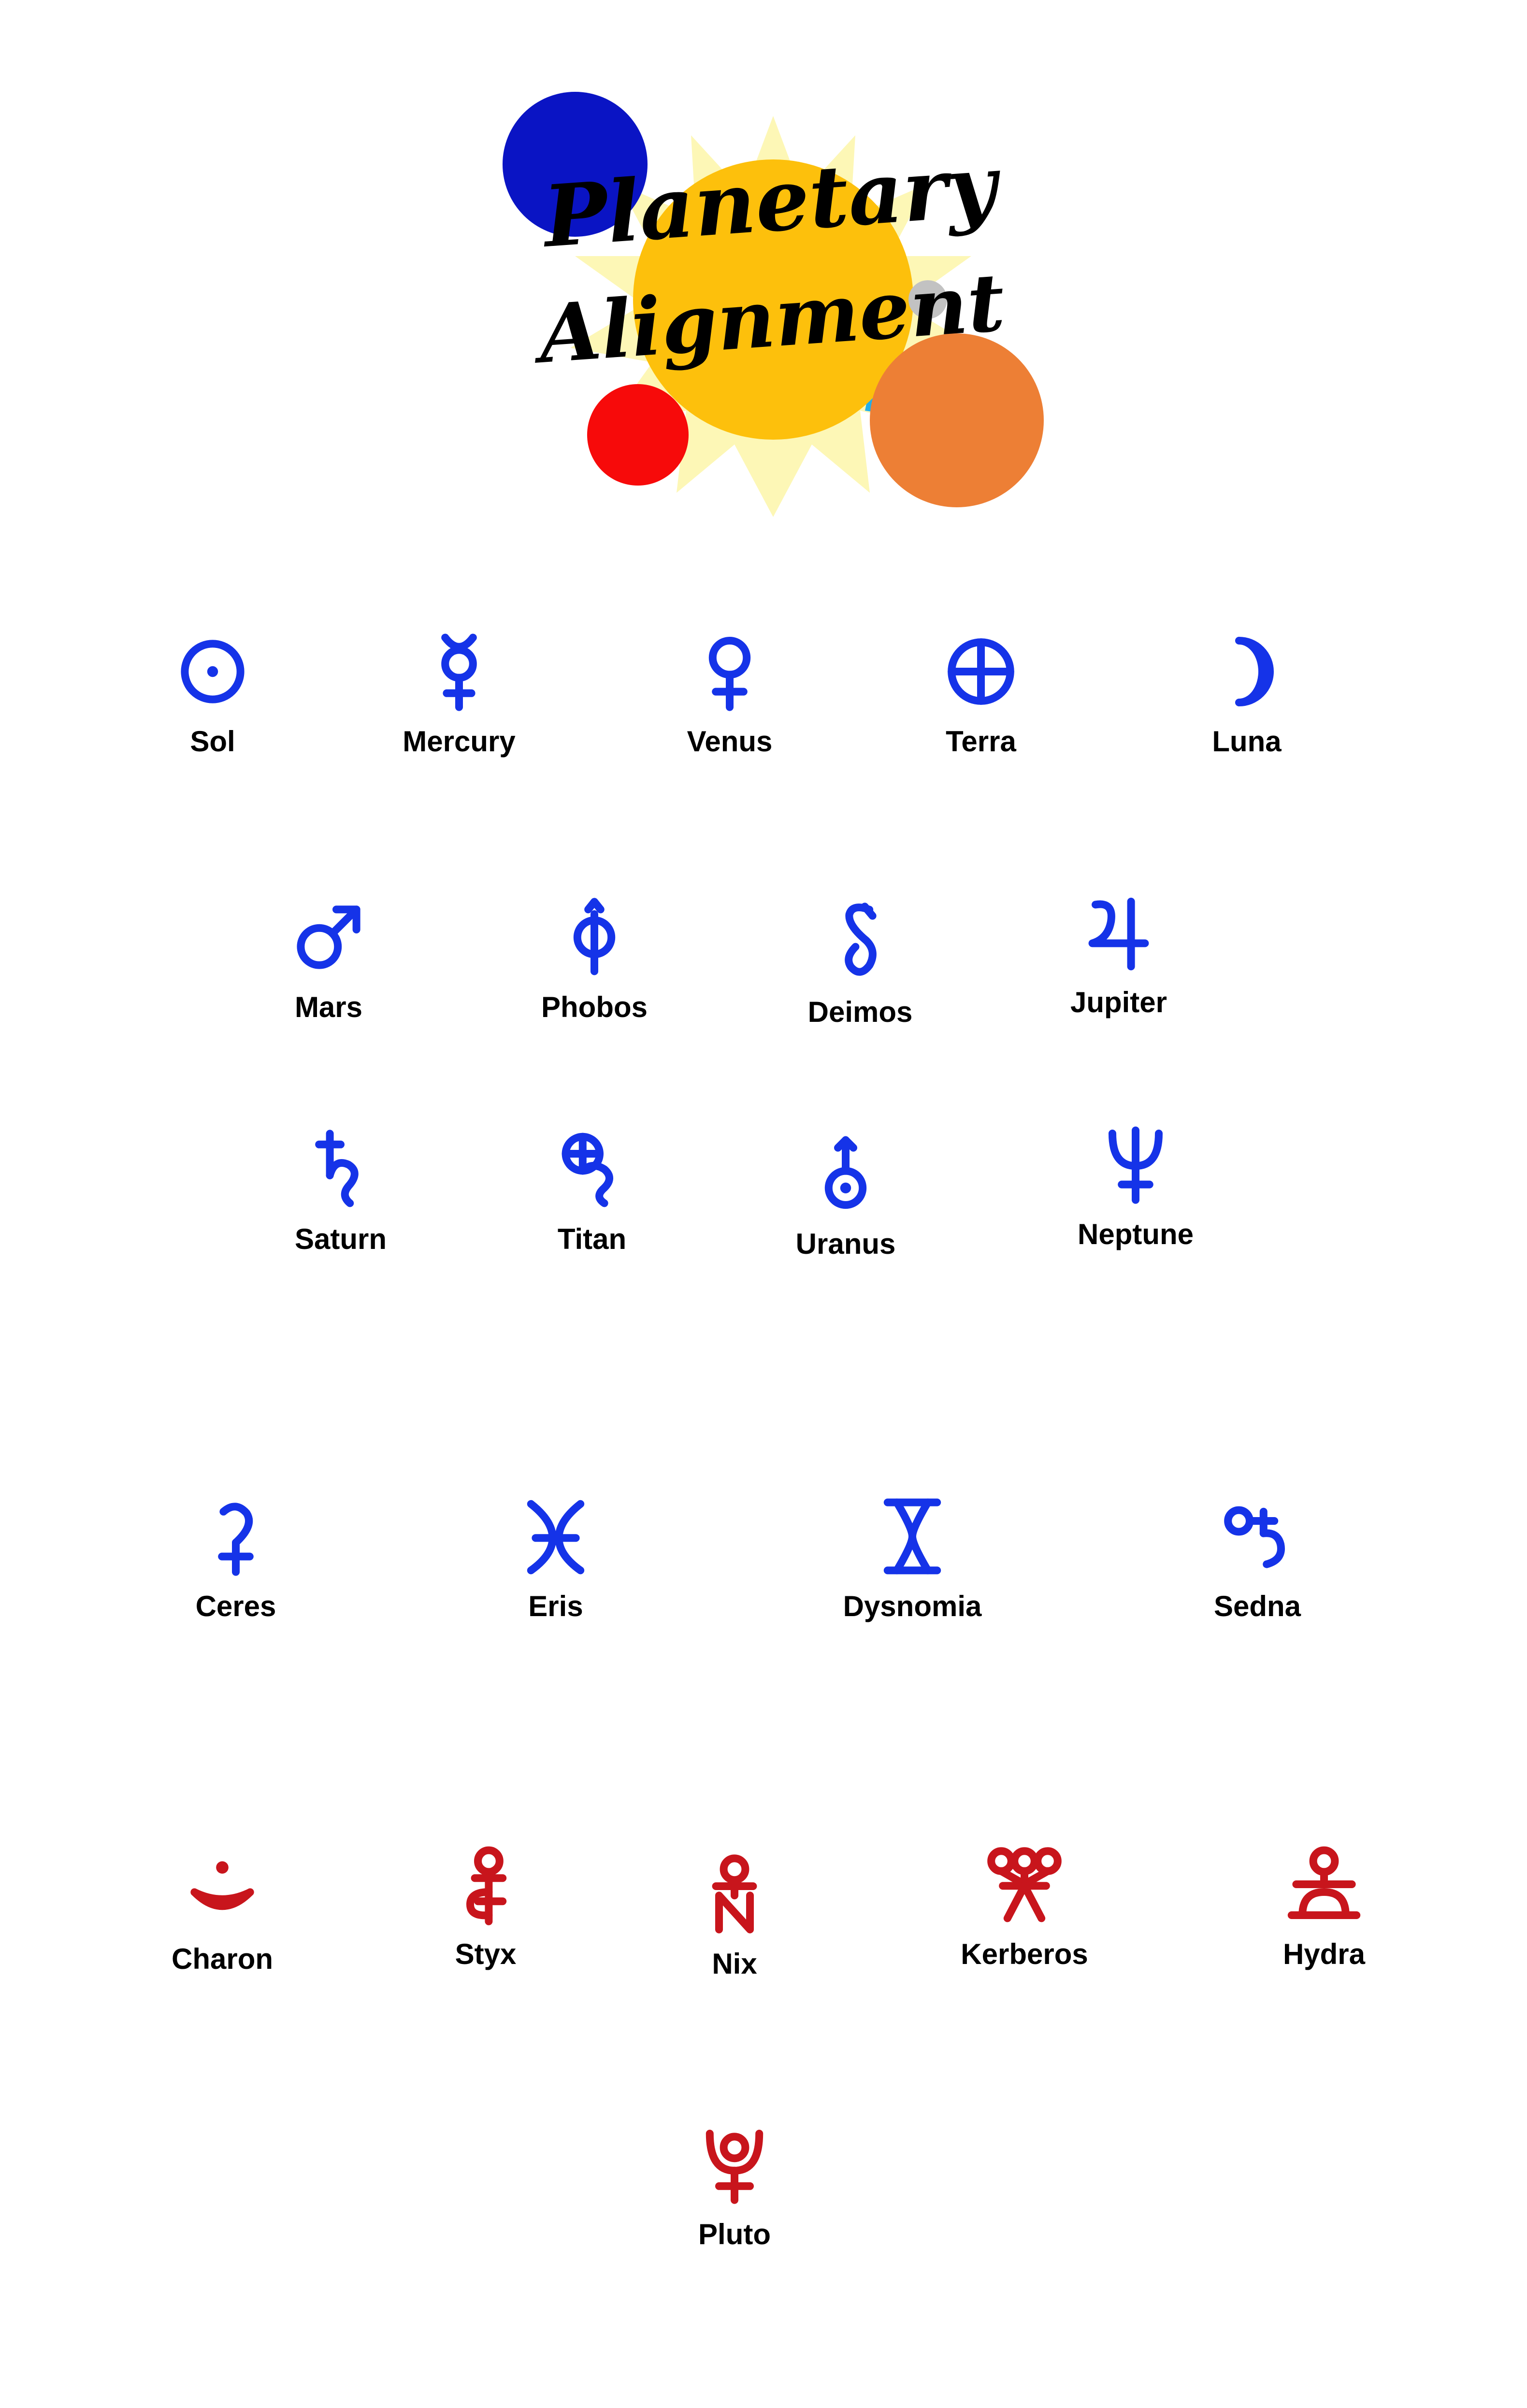 The height and width of the screenshot is (2408, 1527). Describe the element at coordinates (735, 1894) in the screenshot. I see `nix-icon` at that location.